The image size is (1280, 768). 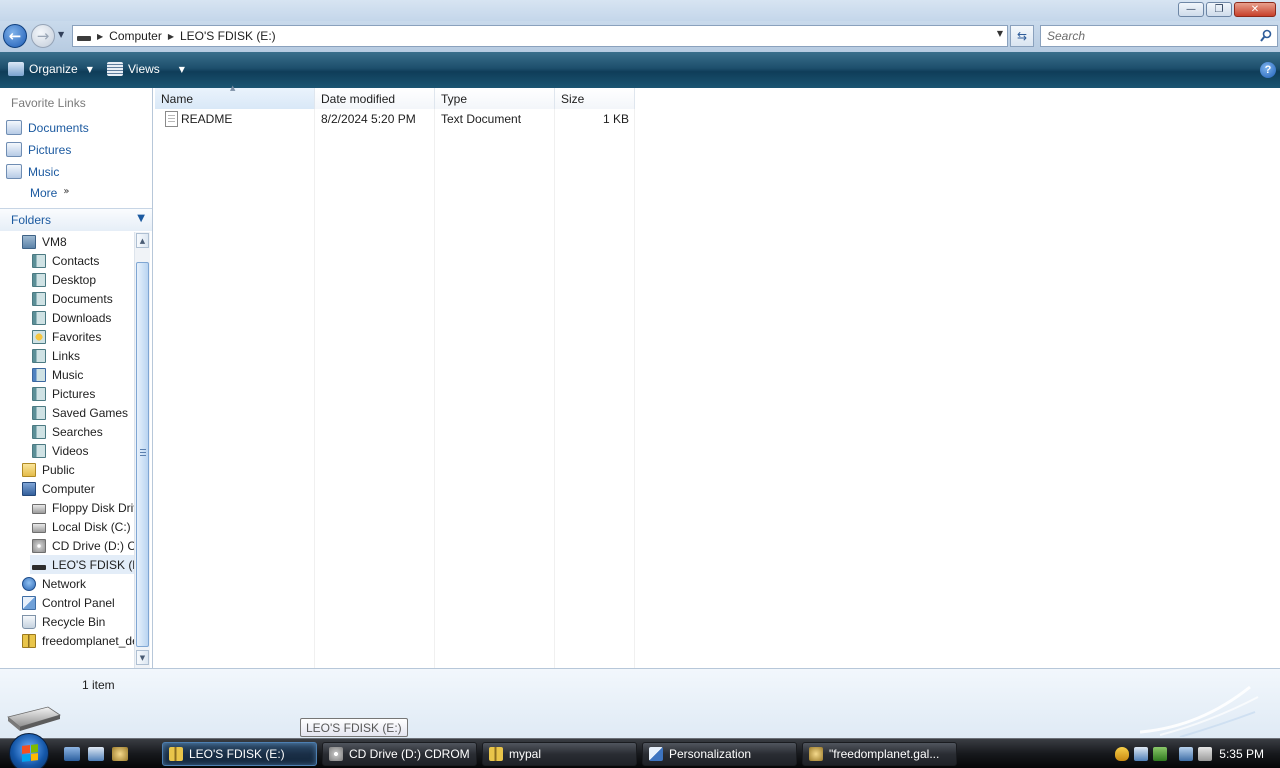 I want to click on sort-ascending-icon: ▲, so click(x=233, y=88).